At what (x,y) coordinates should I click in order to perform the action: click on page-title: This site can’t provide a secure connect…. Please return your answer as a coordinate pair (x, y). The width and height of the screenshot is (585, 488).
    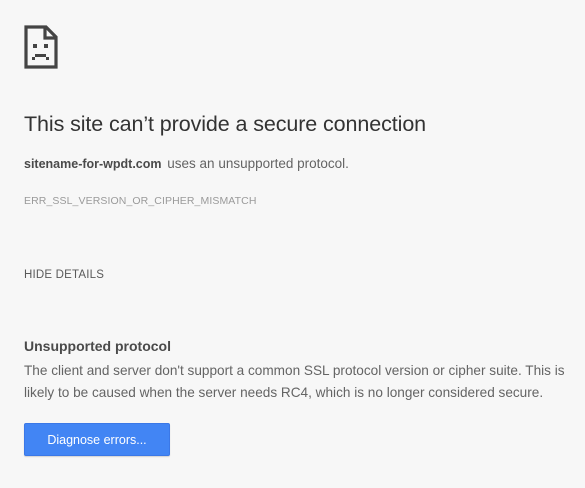
    Looking at the image, I should click on (225, 124).